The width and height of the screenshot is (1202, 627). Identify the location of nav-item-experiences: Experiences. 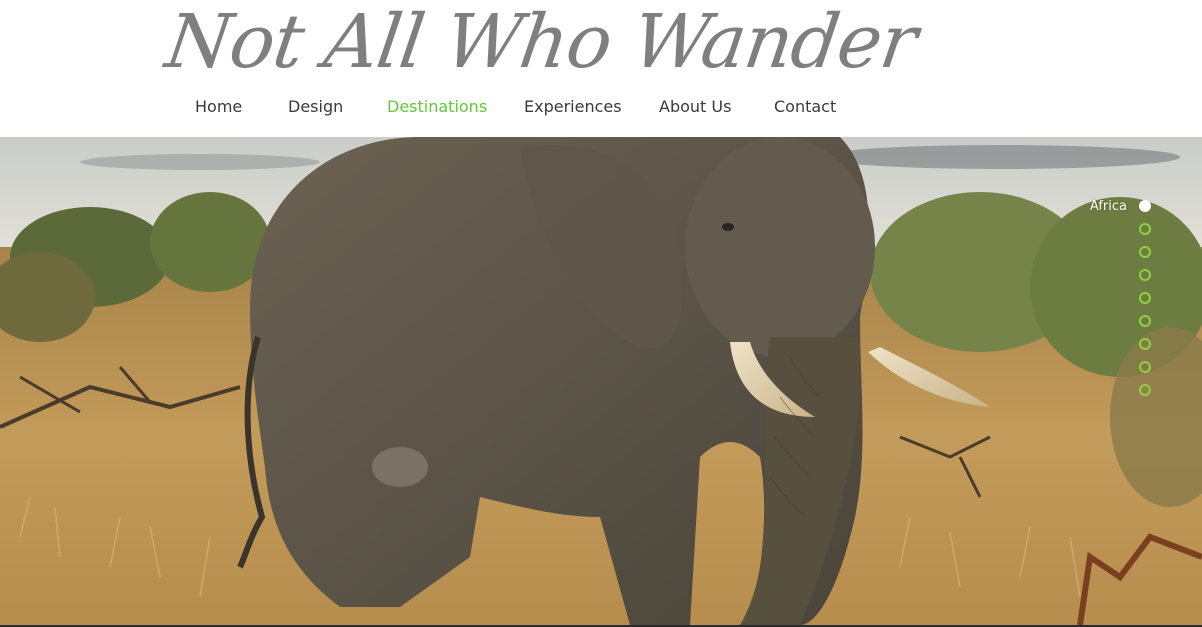
(573, 106).